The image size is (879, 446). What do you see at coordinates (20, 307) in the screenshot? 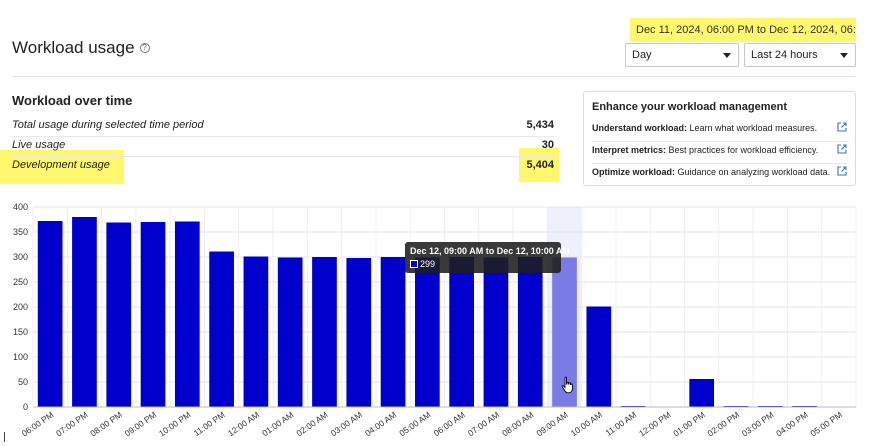
I see `y-tick-label: 200` at bounding box center [20, 307].